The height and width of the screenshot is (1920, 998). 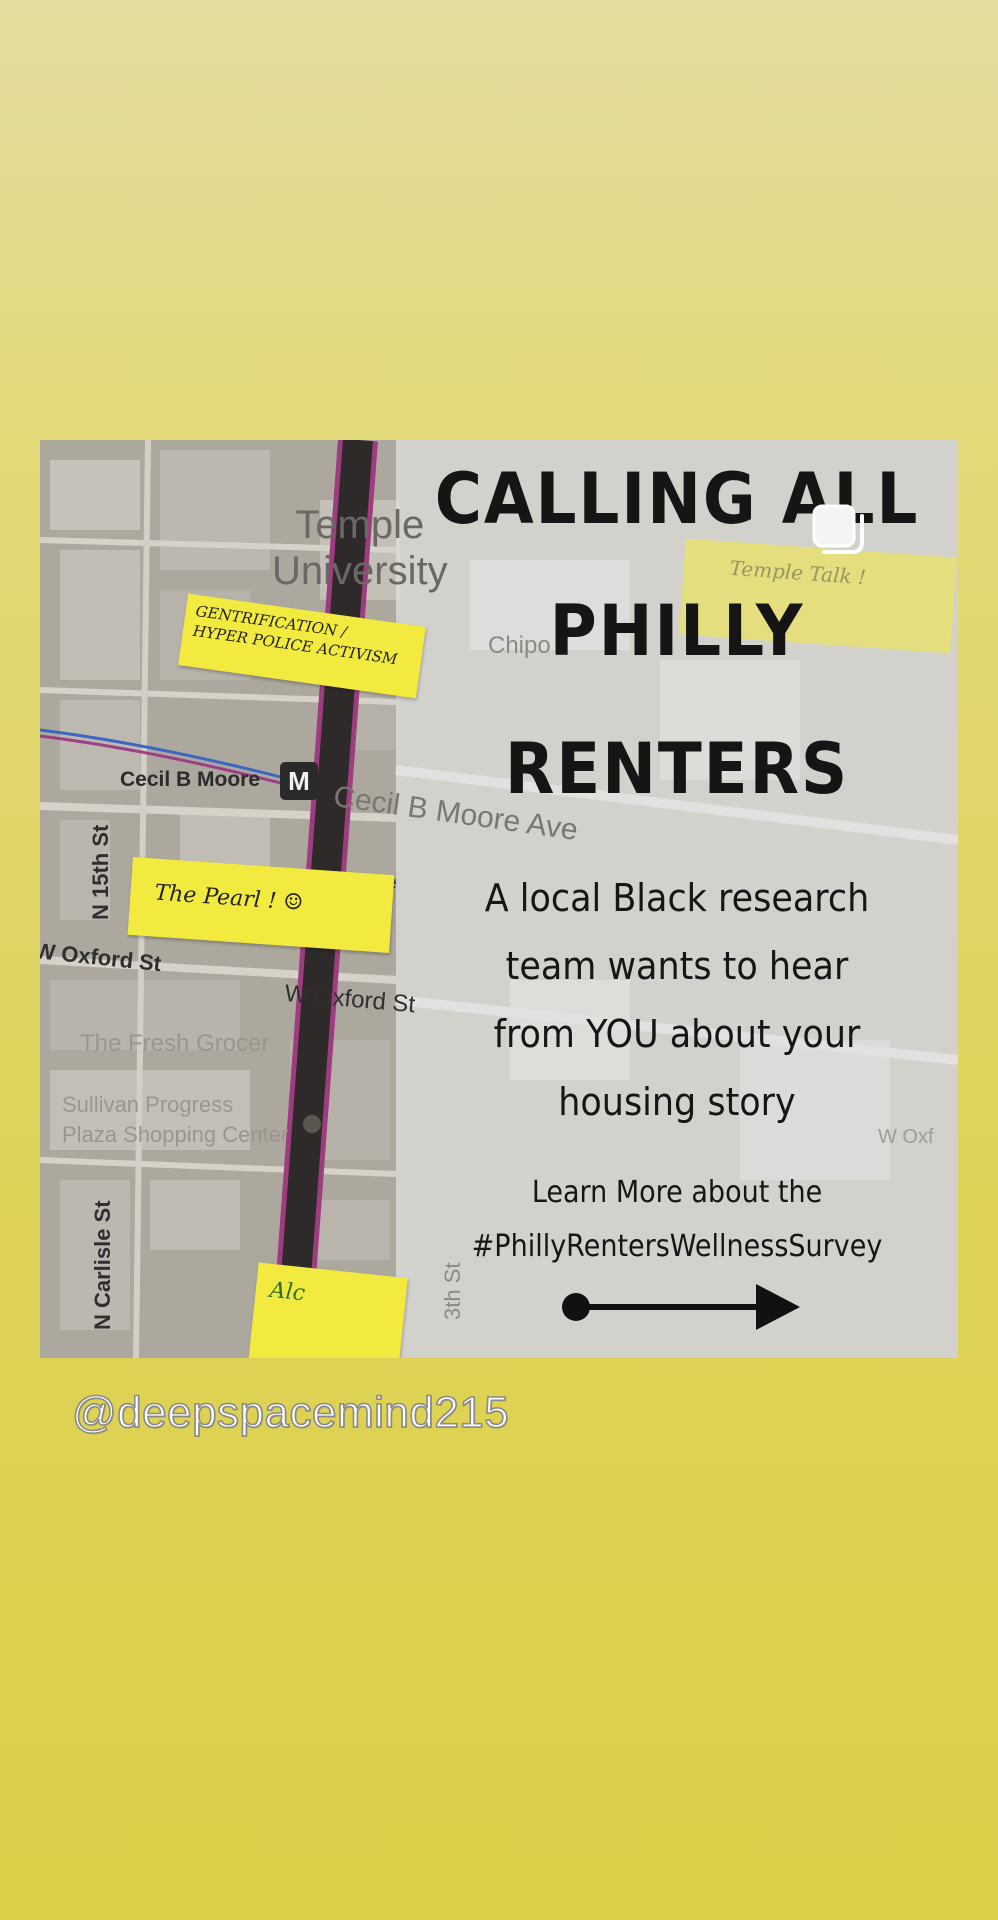 I want to click on mention-sticker-handle: @deepspacemind215, so click(x=290, y=1412).